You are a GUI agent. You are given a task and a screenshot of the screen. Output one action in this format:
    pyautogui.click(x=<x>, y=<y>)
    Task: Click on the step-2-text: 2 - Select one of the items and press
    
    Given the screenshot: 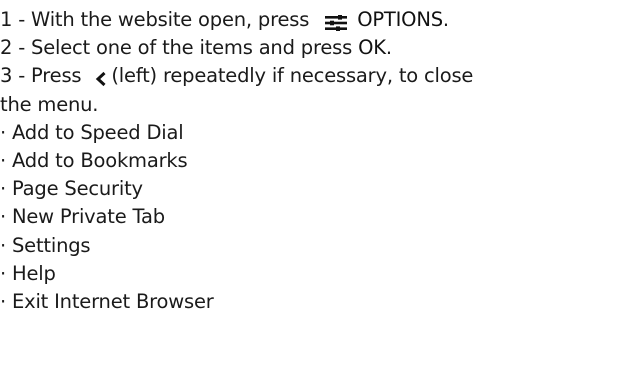 What is the action you would take?
    pyautogui.click(x=179, y=48)
    